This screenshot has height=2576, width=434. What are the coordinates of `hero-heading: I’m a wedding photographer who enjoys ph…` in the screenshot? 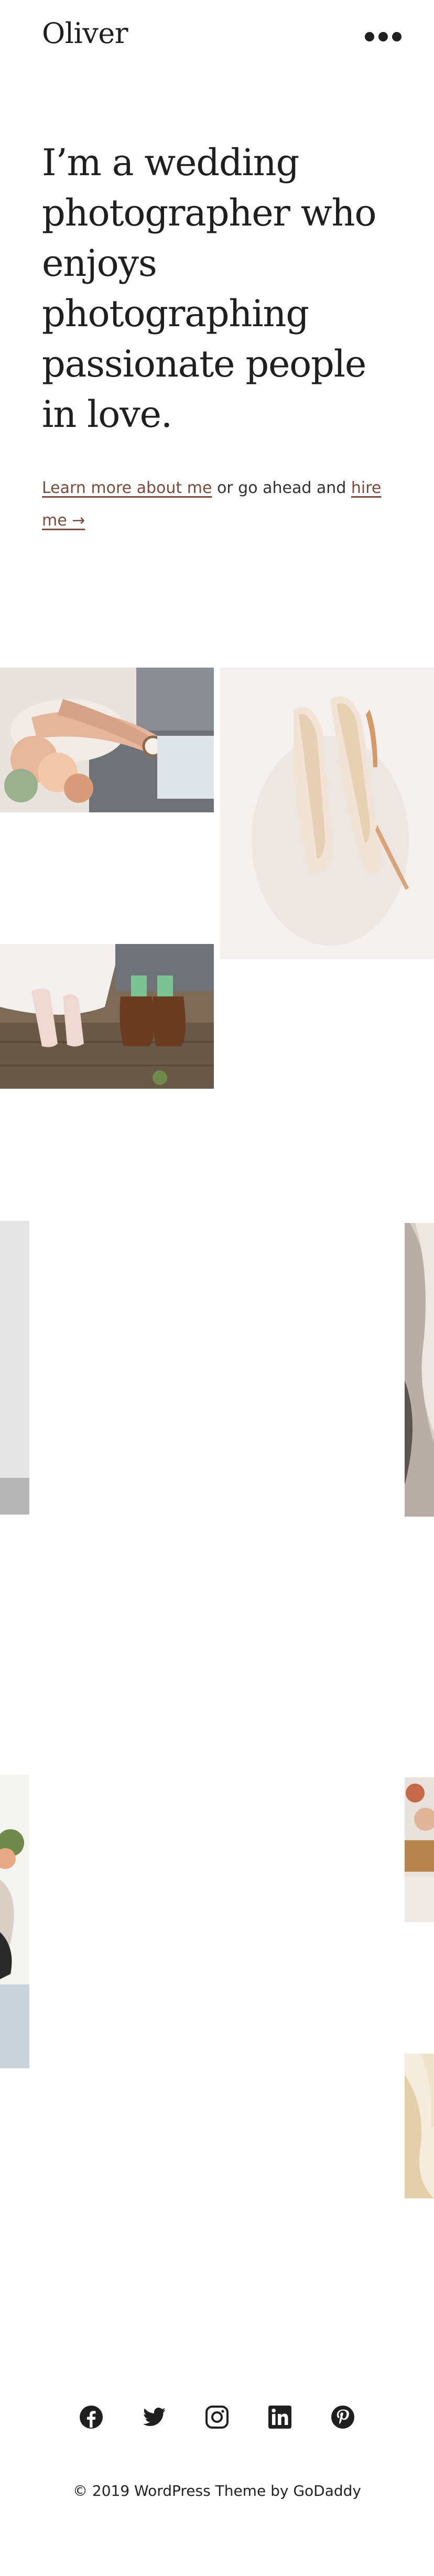 It's located at (209, 288).